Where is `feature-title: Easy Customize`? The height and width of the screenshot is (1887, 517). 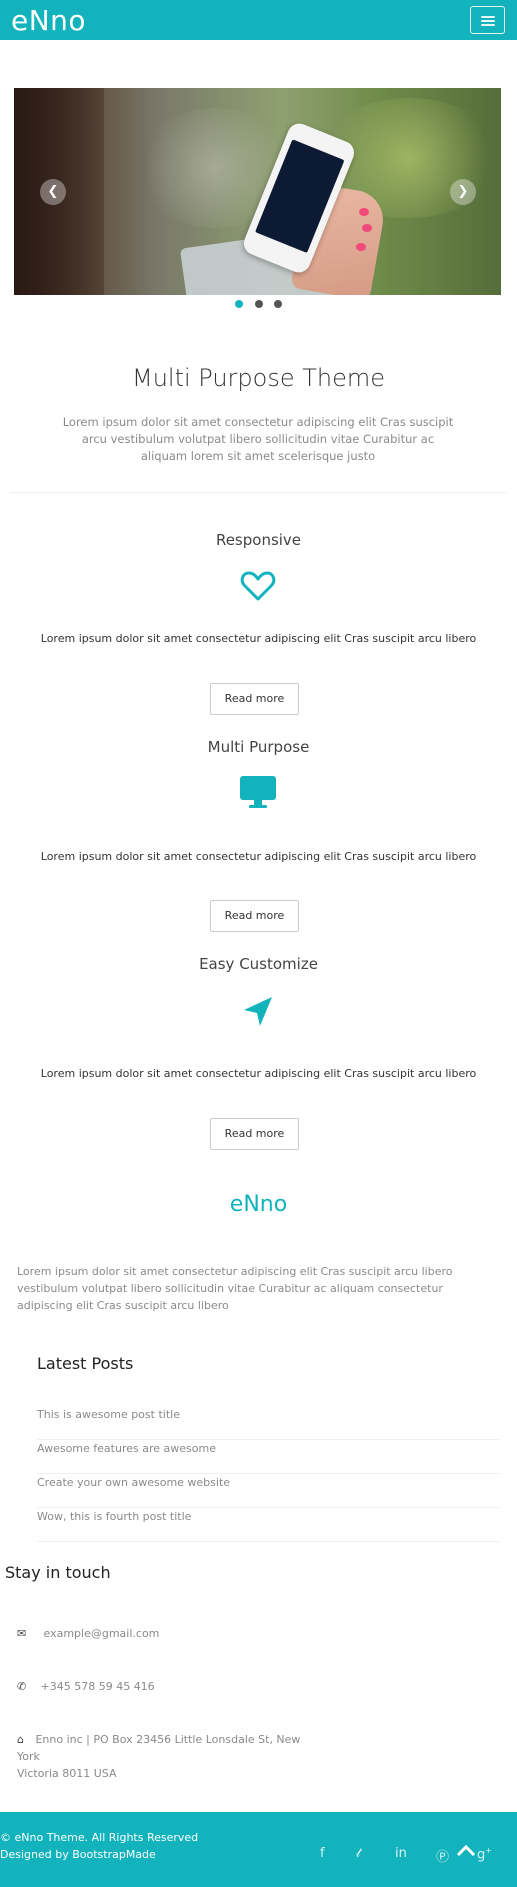 feature-title: Easy Customize is located at coordinates (258, 964).